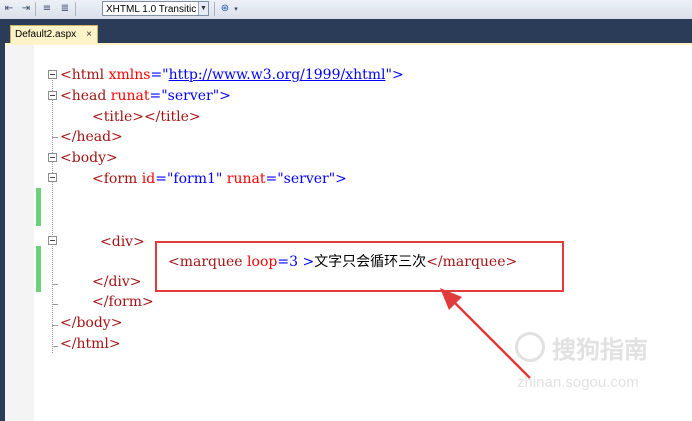  Describe the element at coordinates (578, 382) in the screenshot. I see `watermark-url: zhinan.sogou.com` at that location.